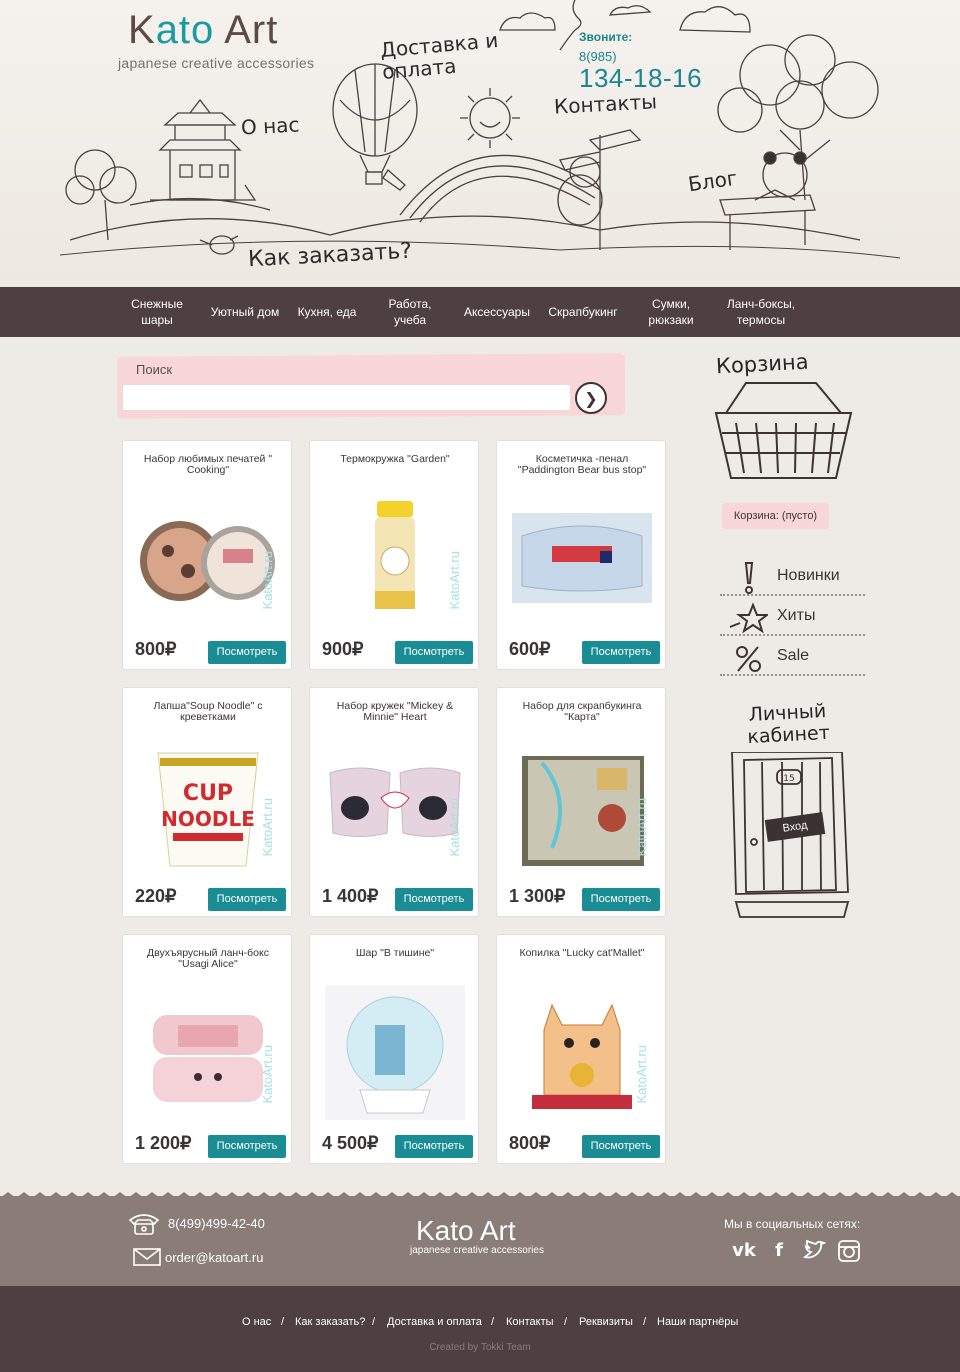 Image resolution: width=960 pixels, height=1372 pixels. Describe the element at coordinates (582, 558) in the screenshot. I see `product-image-pencil-case` at that location.